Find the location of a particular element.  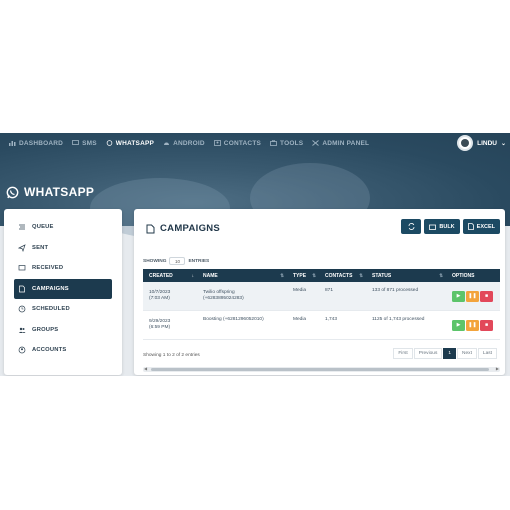

nav-contacts: CONTACTS is located at coordinates (237, 143).